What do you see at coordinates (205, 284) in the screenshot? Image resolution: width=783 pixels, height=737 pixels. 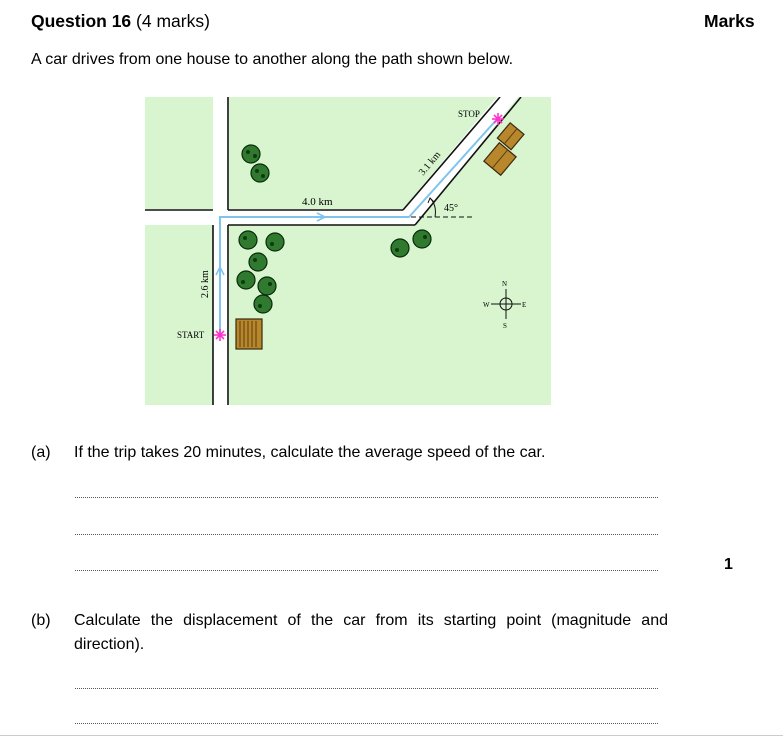 I see `segment-north-length: 2.6 km` at bounding box center [205, 284].